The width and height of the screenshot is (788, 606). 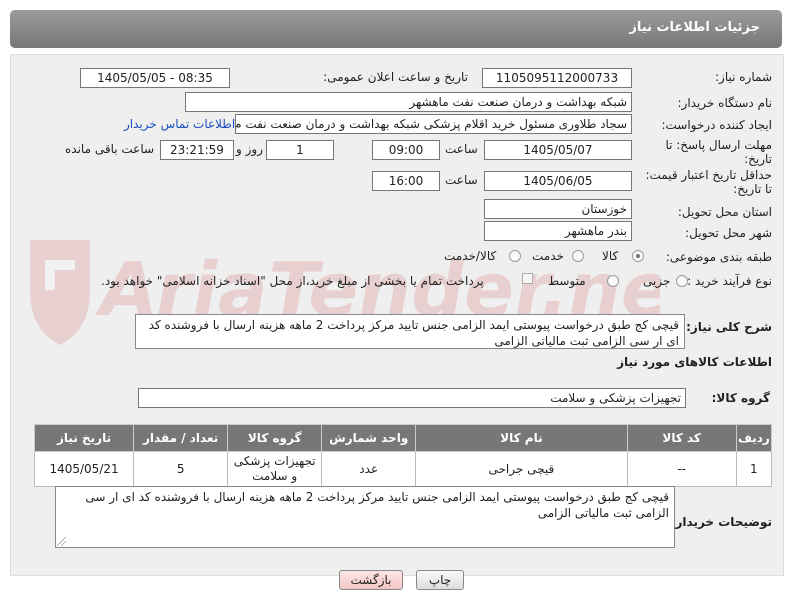 What do you see at coordinates (754, 469) in the screenshot?
I see `cell-row: 1` at bounding box center [754, 469].